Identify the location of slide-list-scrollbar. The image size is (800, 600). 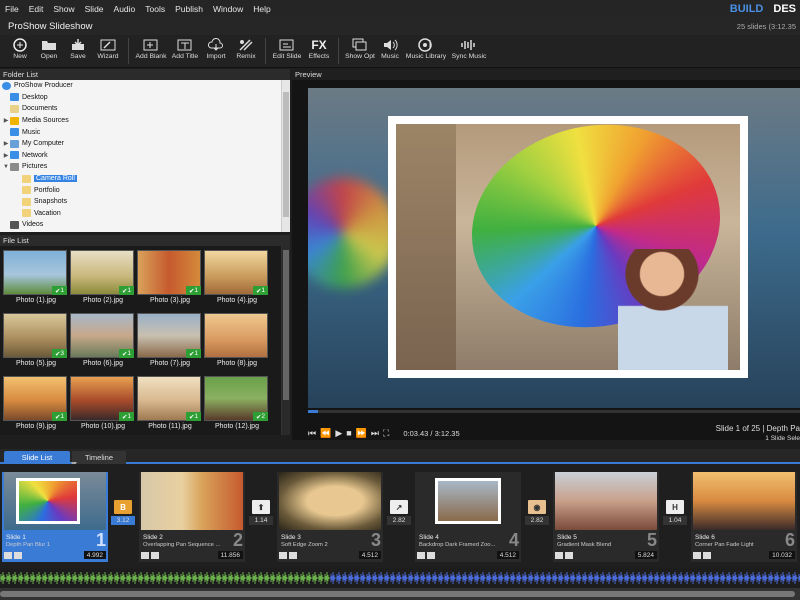
(400, 594).